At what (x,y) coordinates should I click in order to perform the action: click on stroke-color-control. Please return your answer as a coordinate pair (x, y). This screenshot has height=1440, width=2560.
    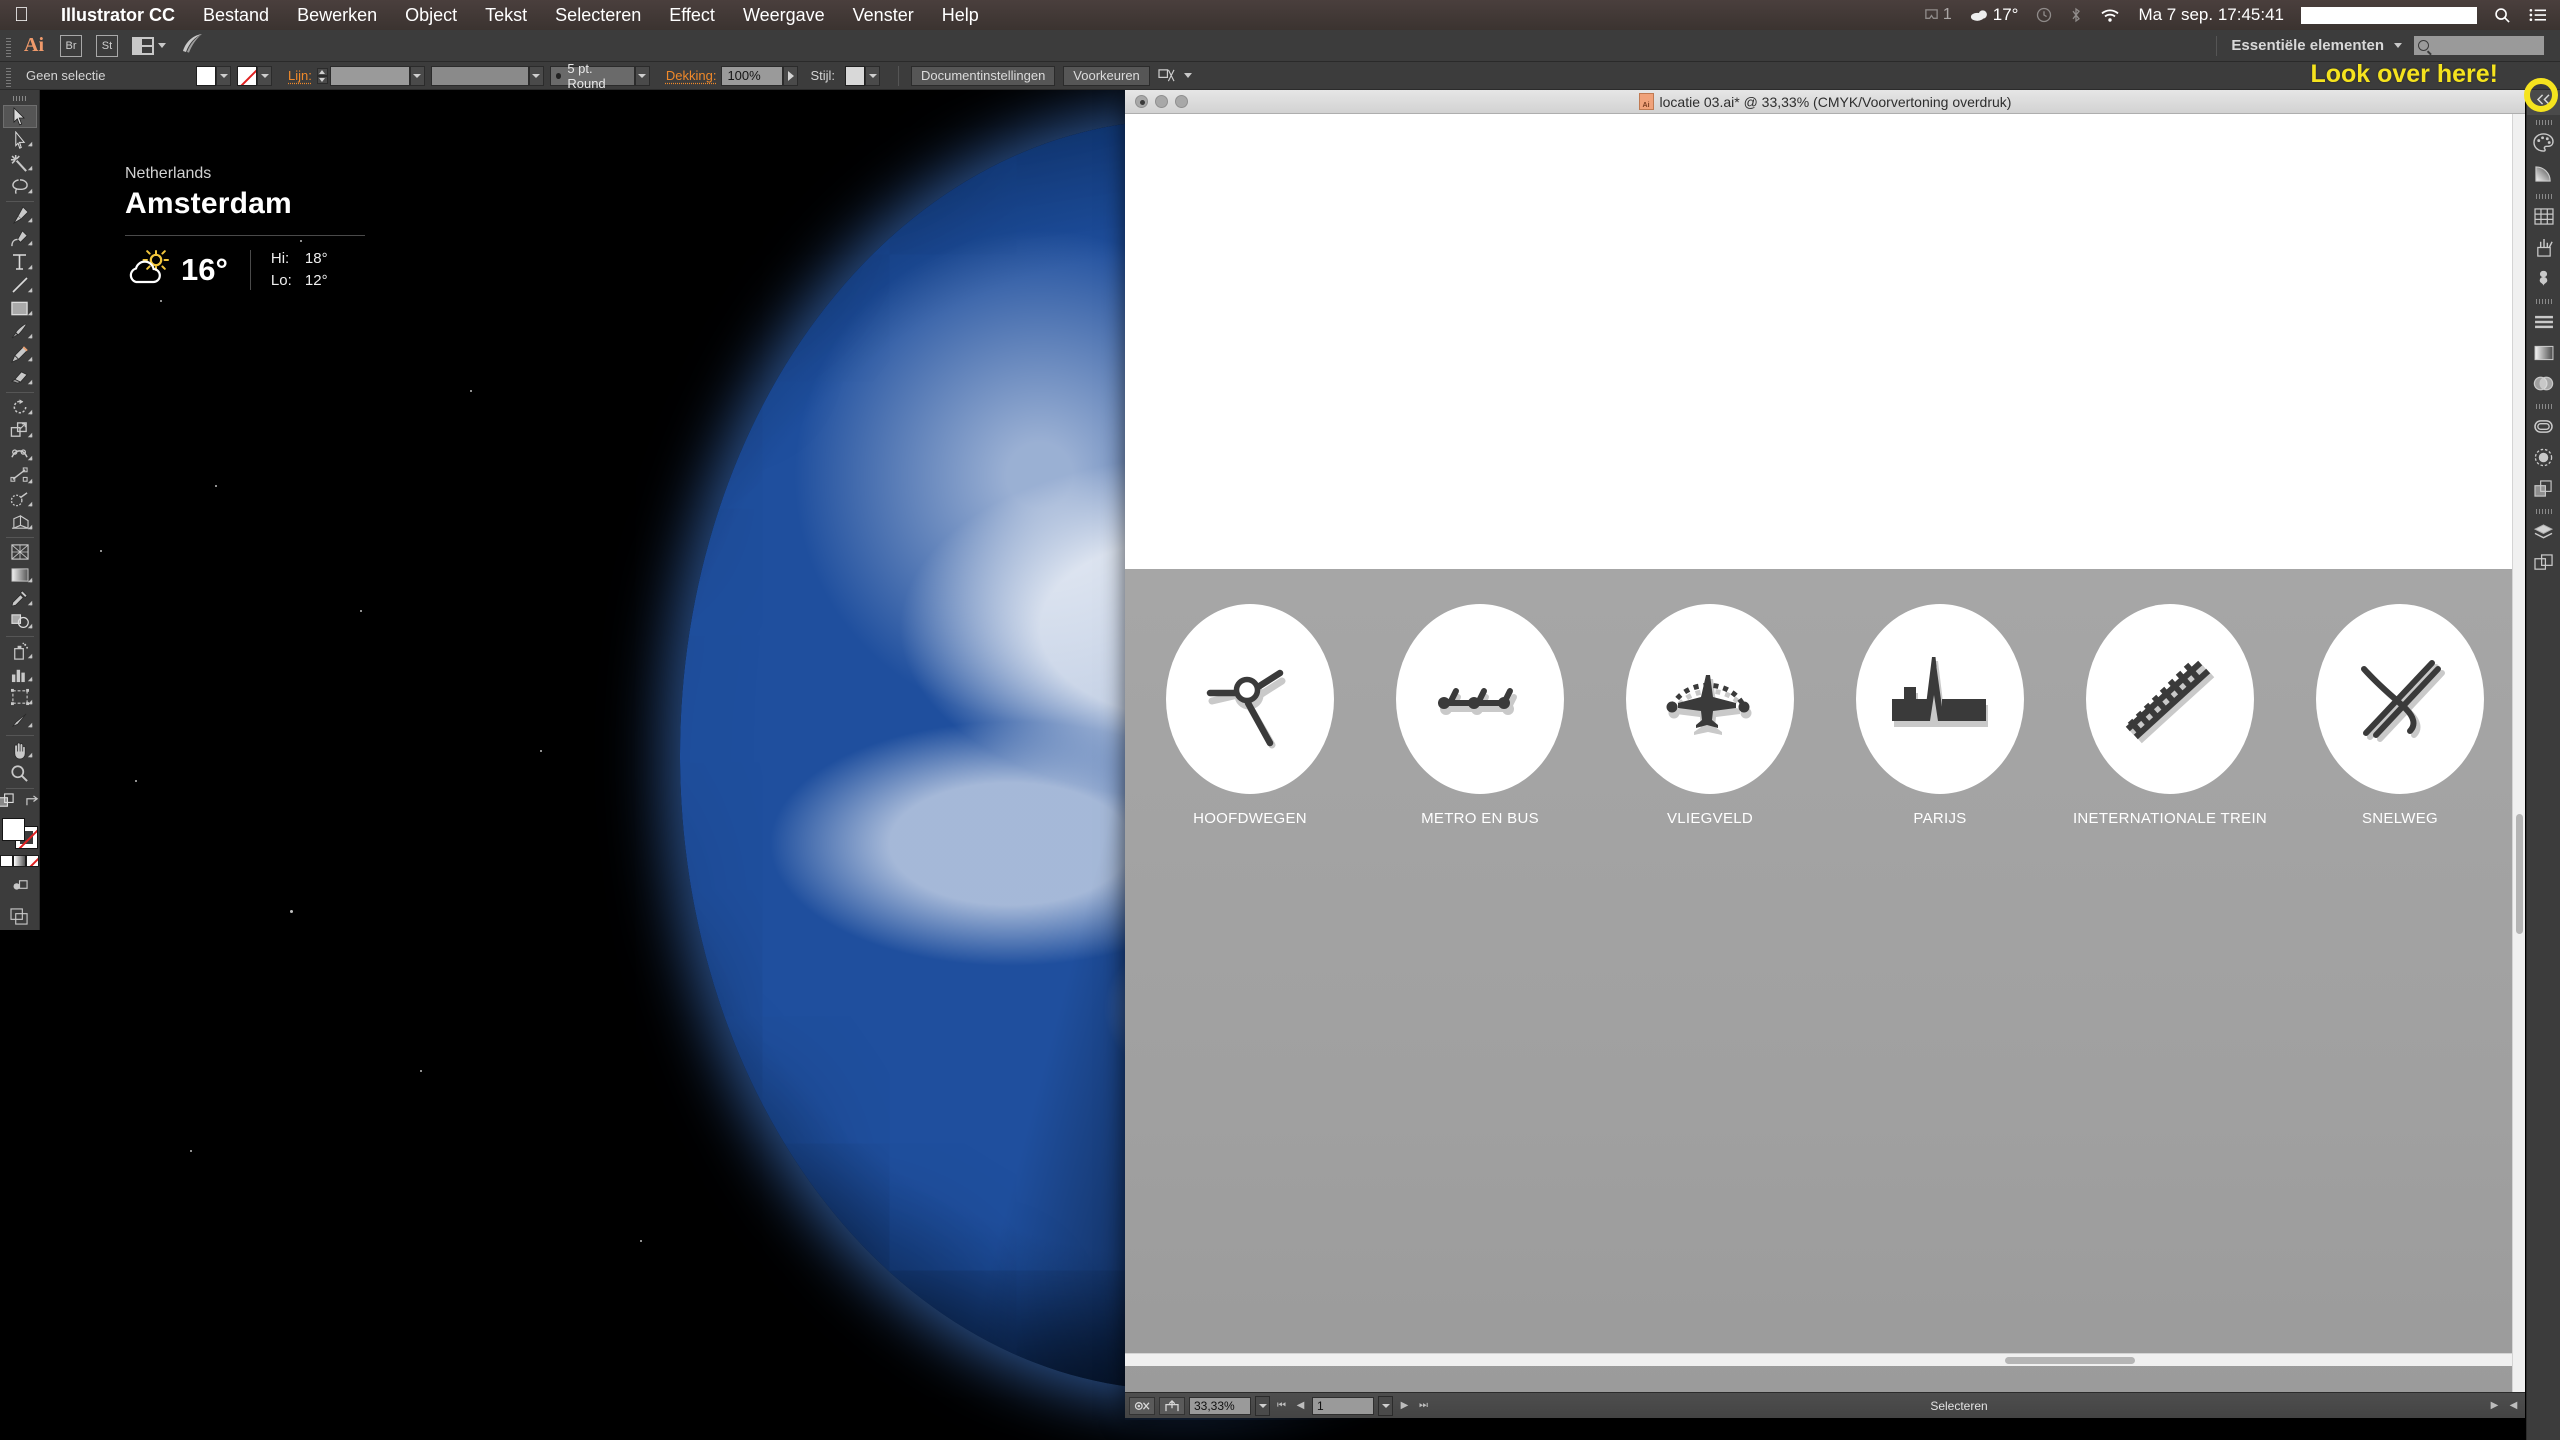
    Looking at the image, I should click on (254, 75).